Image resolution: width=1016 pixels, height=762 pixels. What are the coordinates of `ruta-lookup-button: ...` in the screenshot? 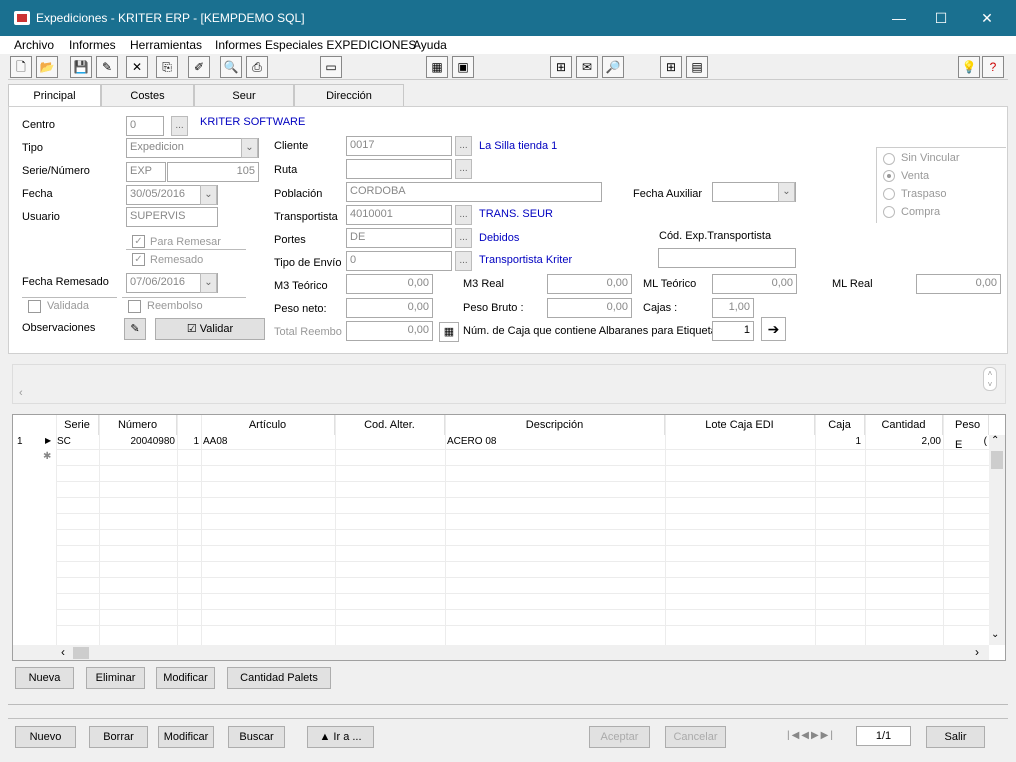 It's located at (463, 169).